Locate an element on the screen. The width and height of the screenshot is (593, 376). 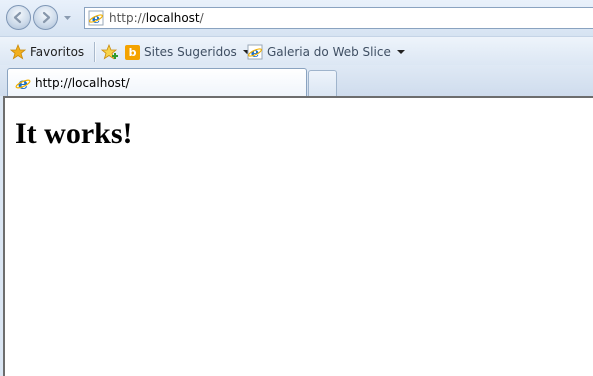
tab-row: e http://localhost/ is located at coordinates (296, 80).